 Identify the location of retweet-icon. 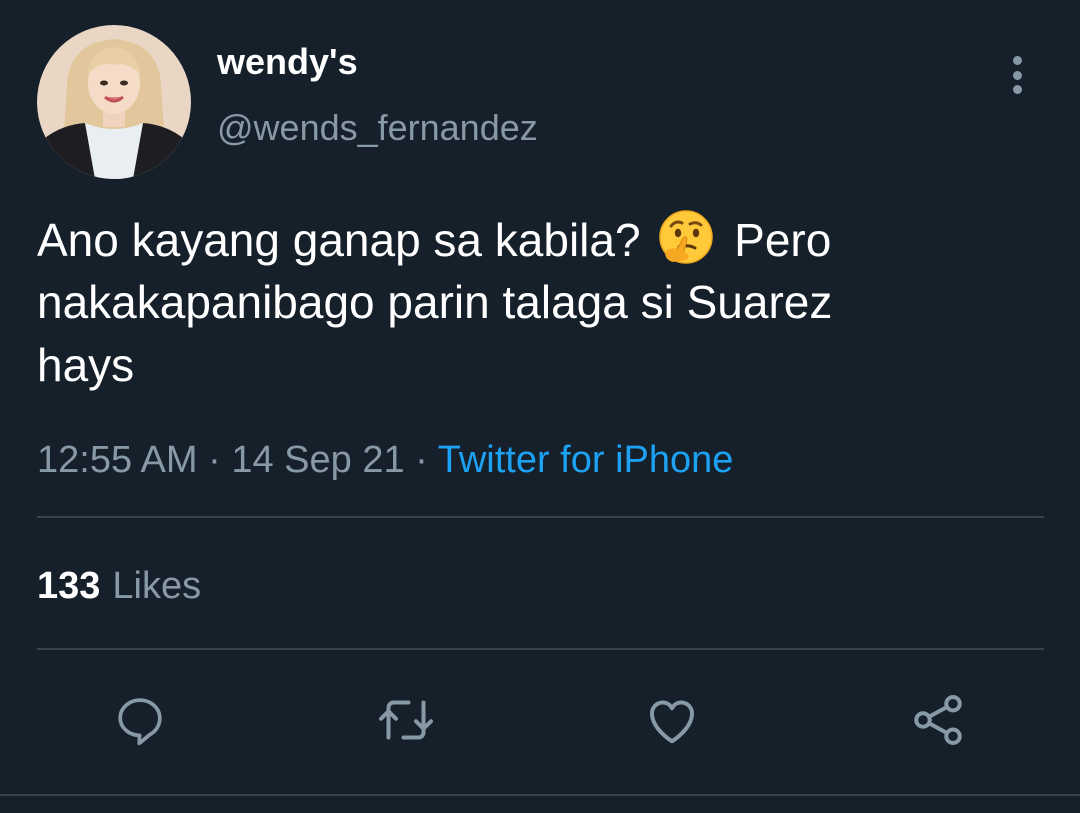
(406, 720).